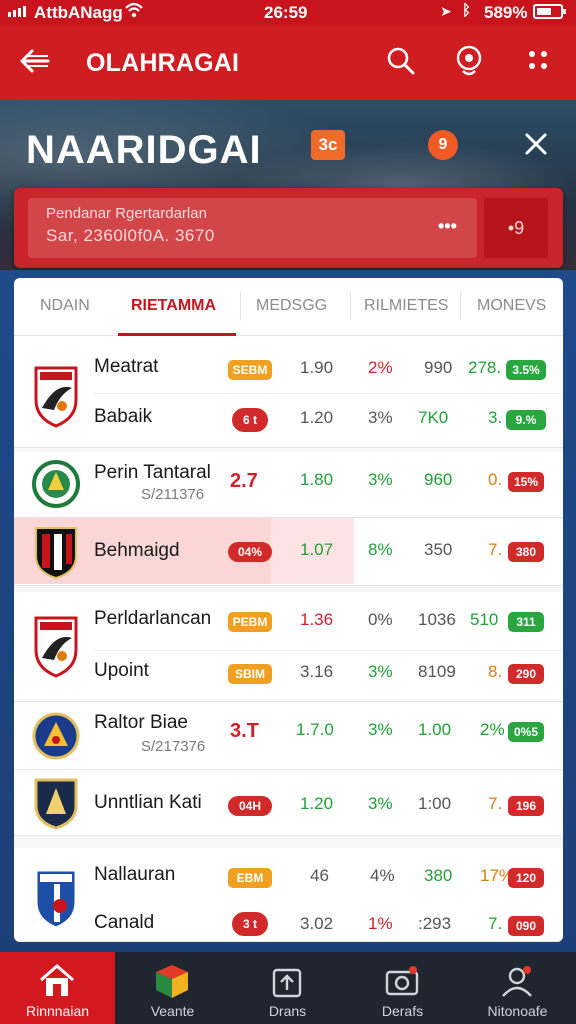  I want to click on info-more-dots: •••, so click(447, 226).